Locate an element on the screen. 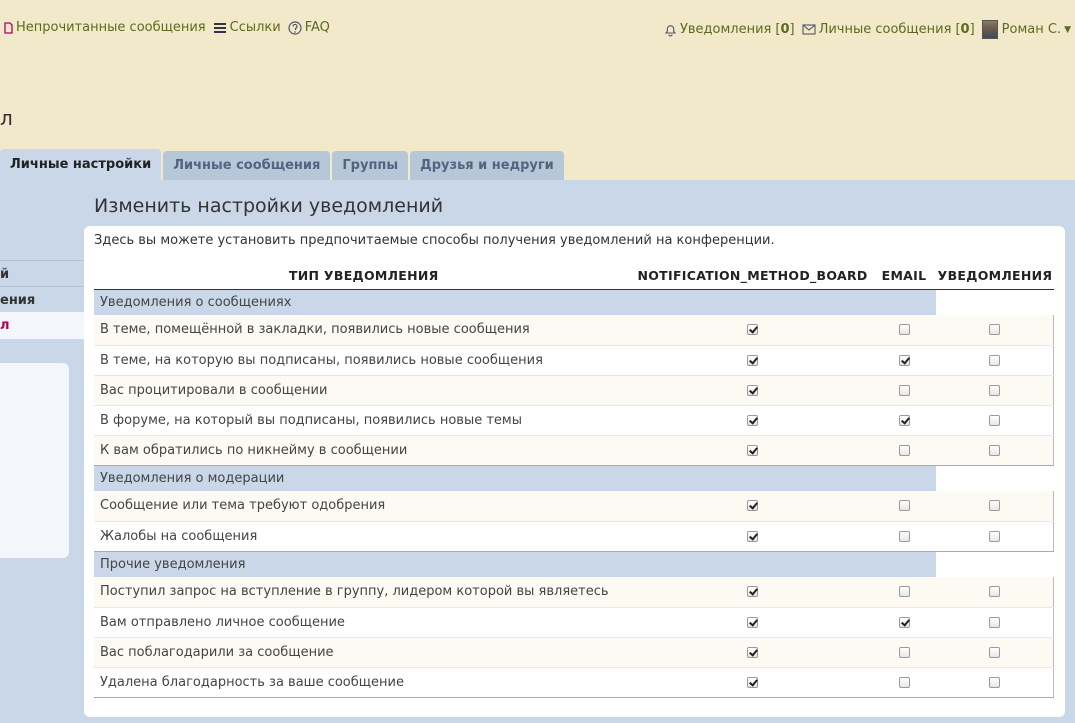 Image resolution: width=1075 pixels, height=723 pixels. avatar is located at coordinates (989, 29).